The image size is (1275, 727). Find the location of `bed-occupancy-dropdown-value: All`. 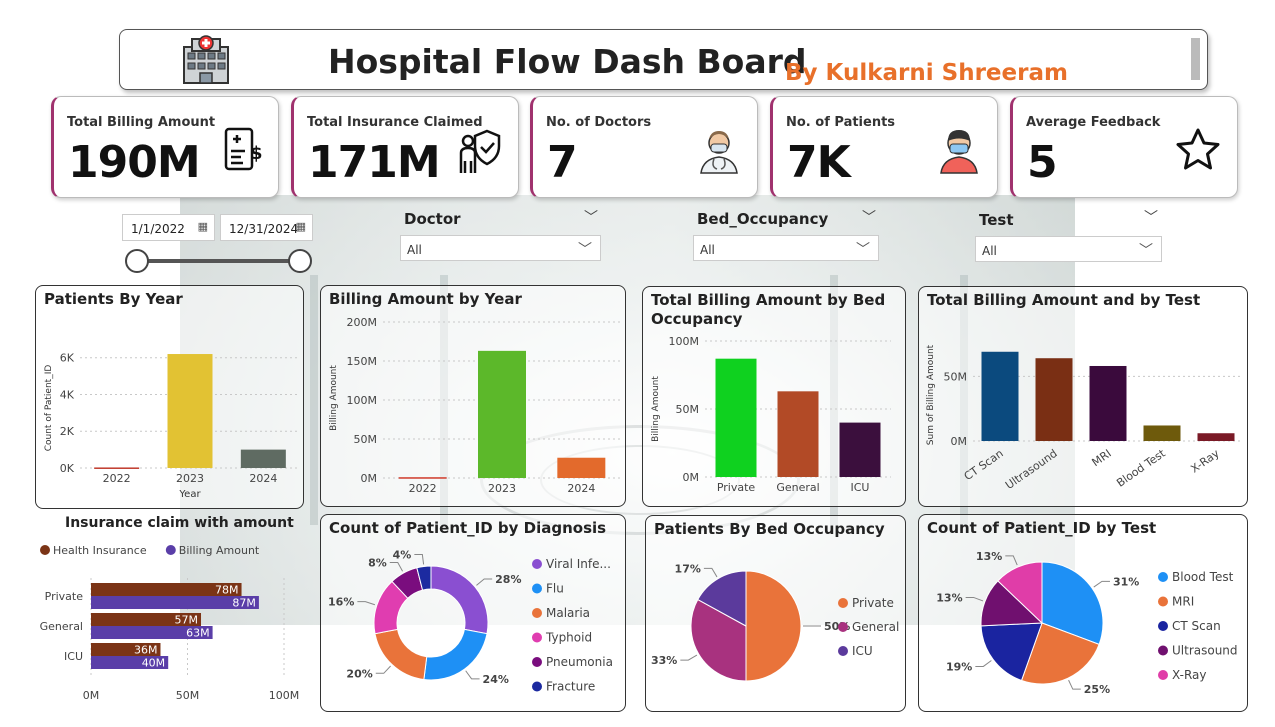

bed-occupancy-dropdown-value: All is located at coordinates (707, 250).